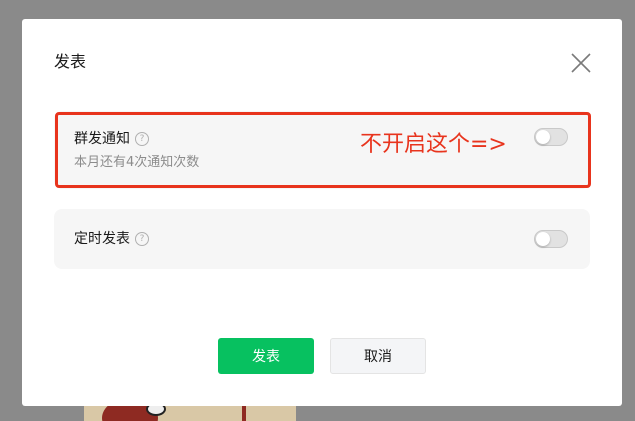 The image size is (635, 421). What do you see at coordinates (551, 239) in the screenshot?
I see `scheduled-publish-toggle` at bounding box center [551, 239].